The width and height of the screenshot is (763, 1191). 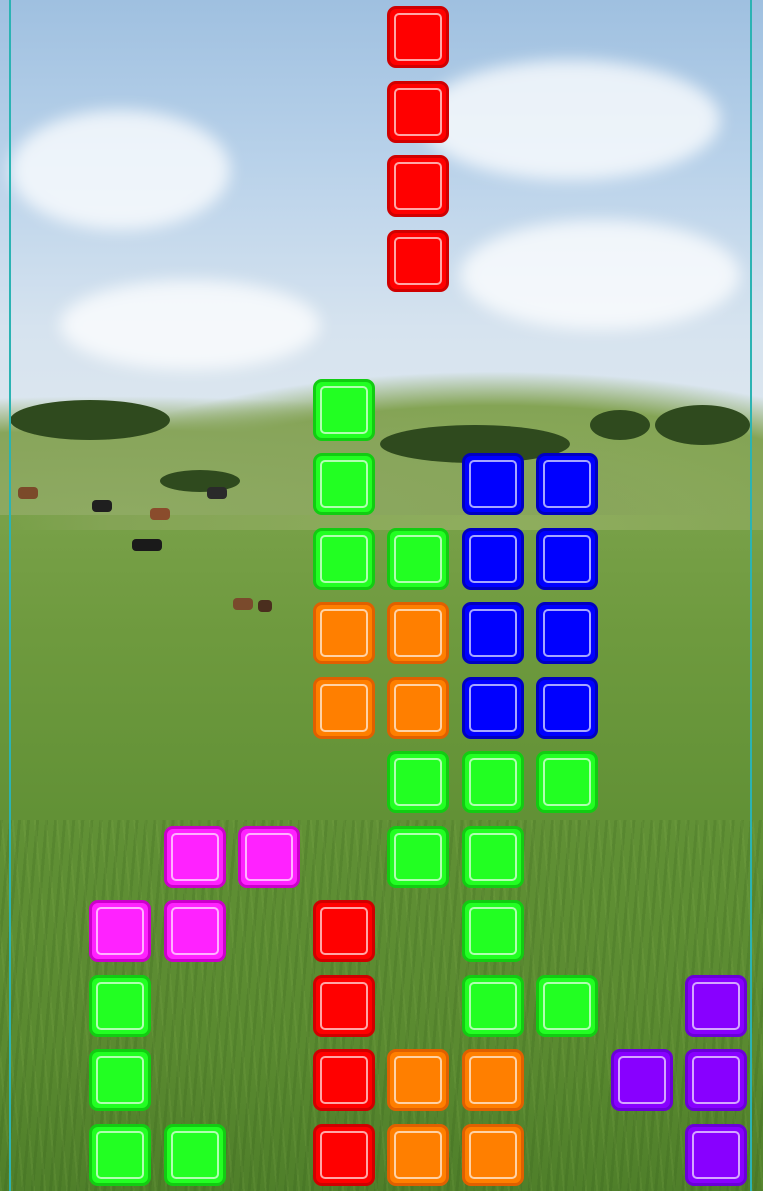 I want to click on right-well-border, so click(x=751, y=595).